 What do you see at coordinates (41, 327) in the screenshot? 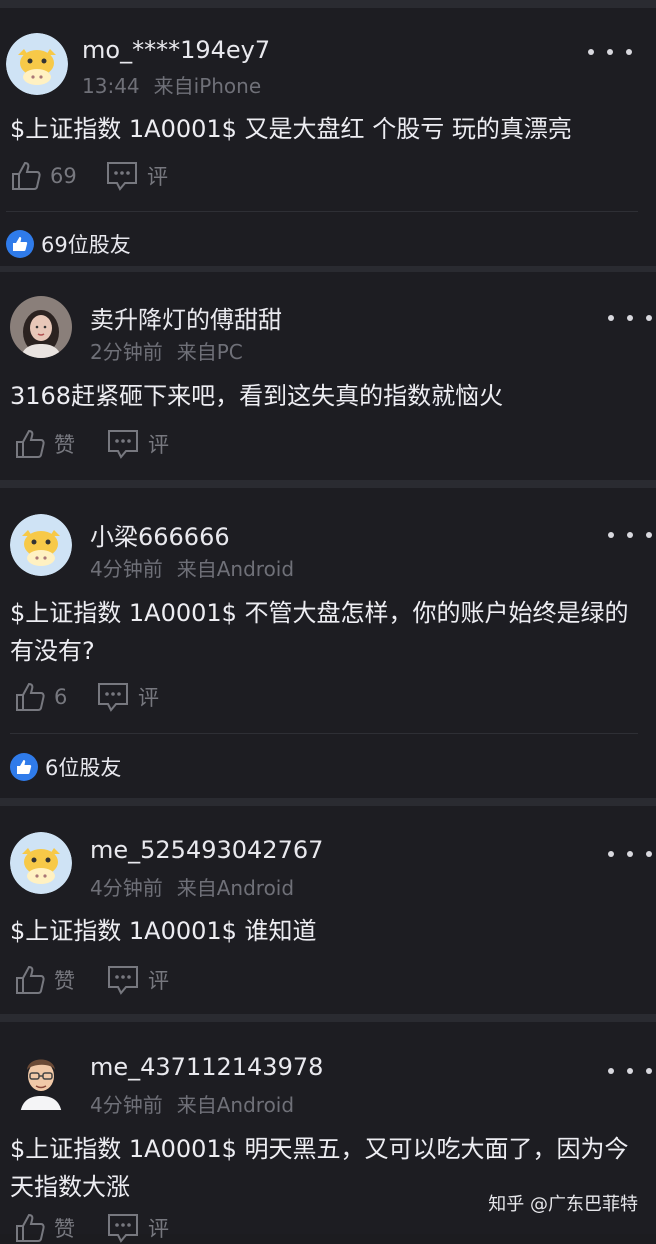
I see `photo-avatar` at bounding box center [41, 327].